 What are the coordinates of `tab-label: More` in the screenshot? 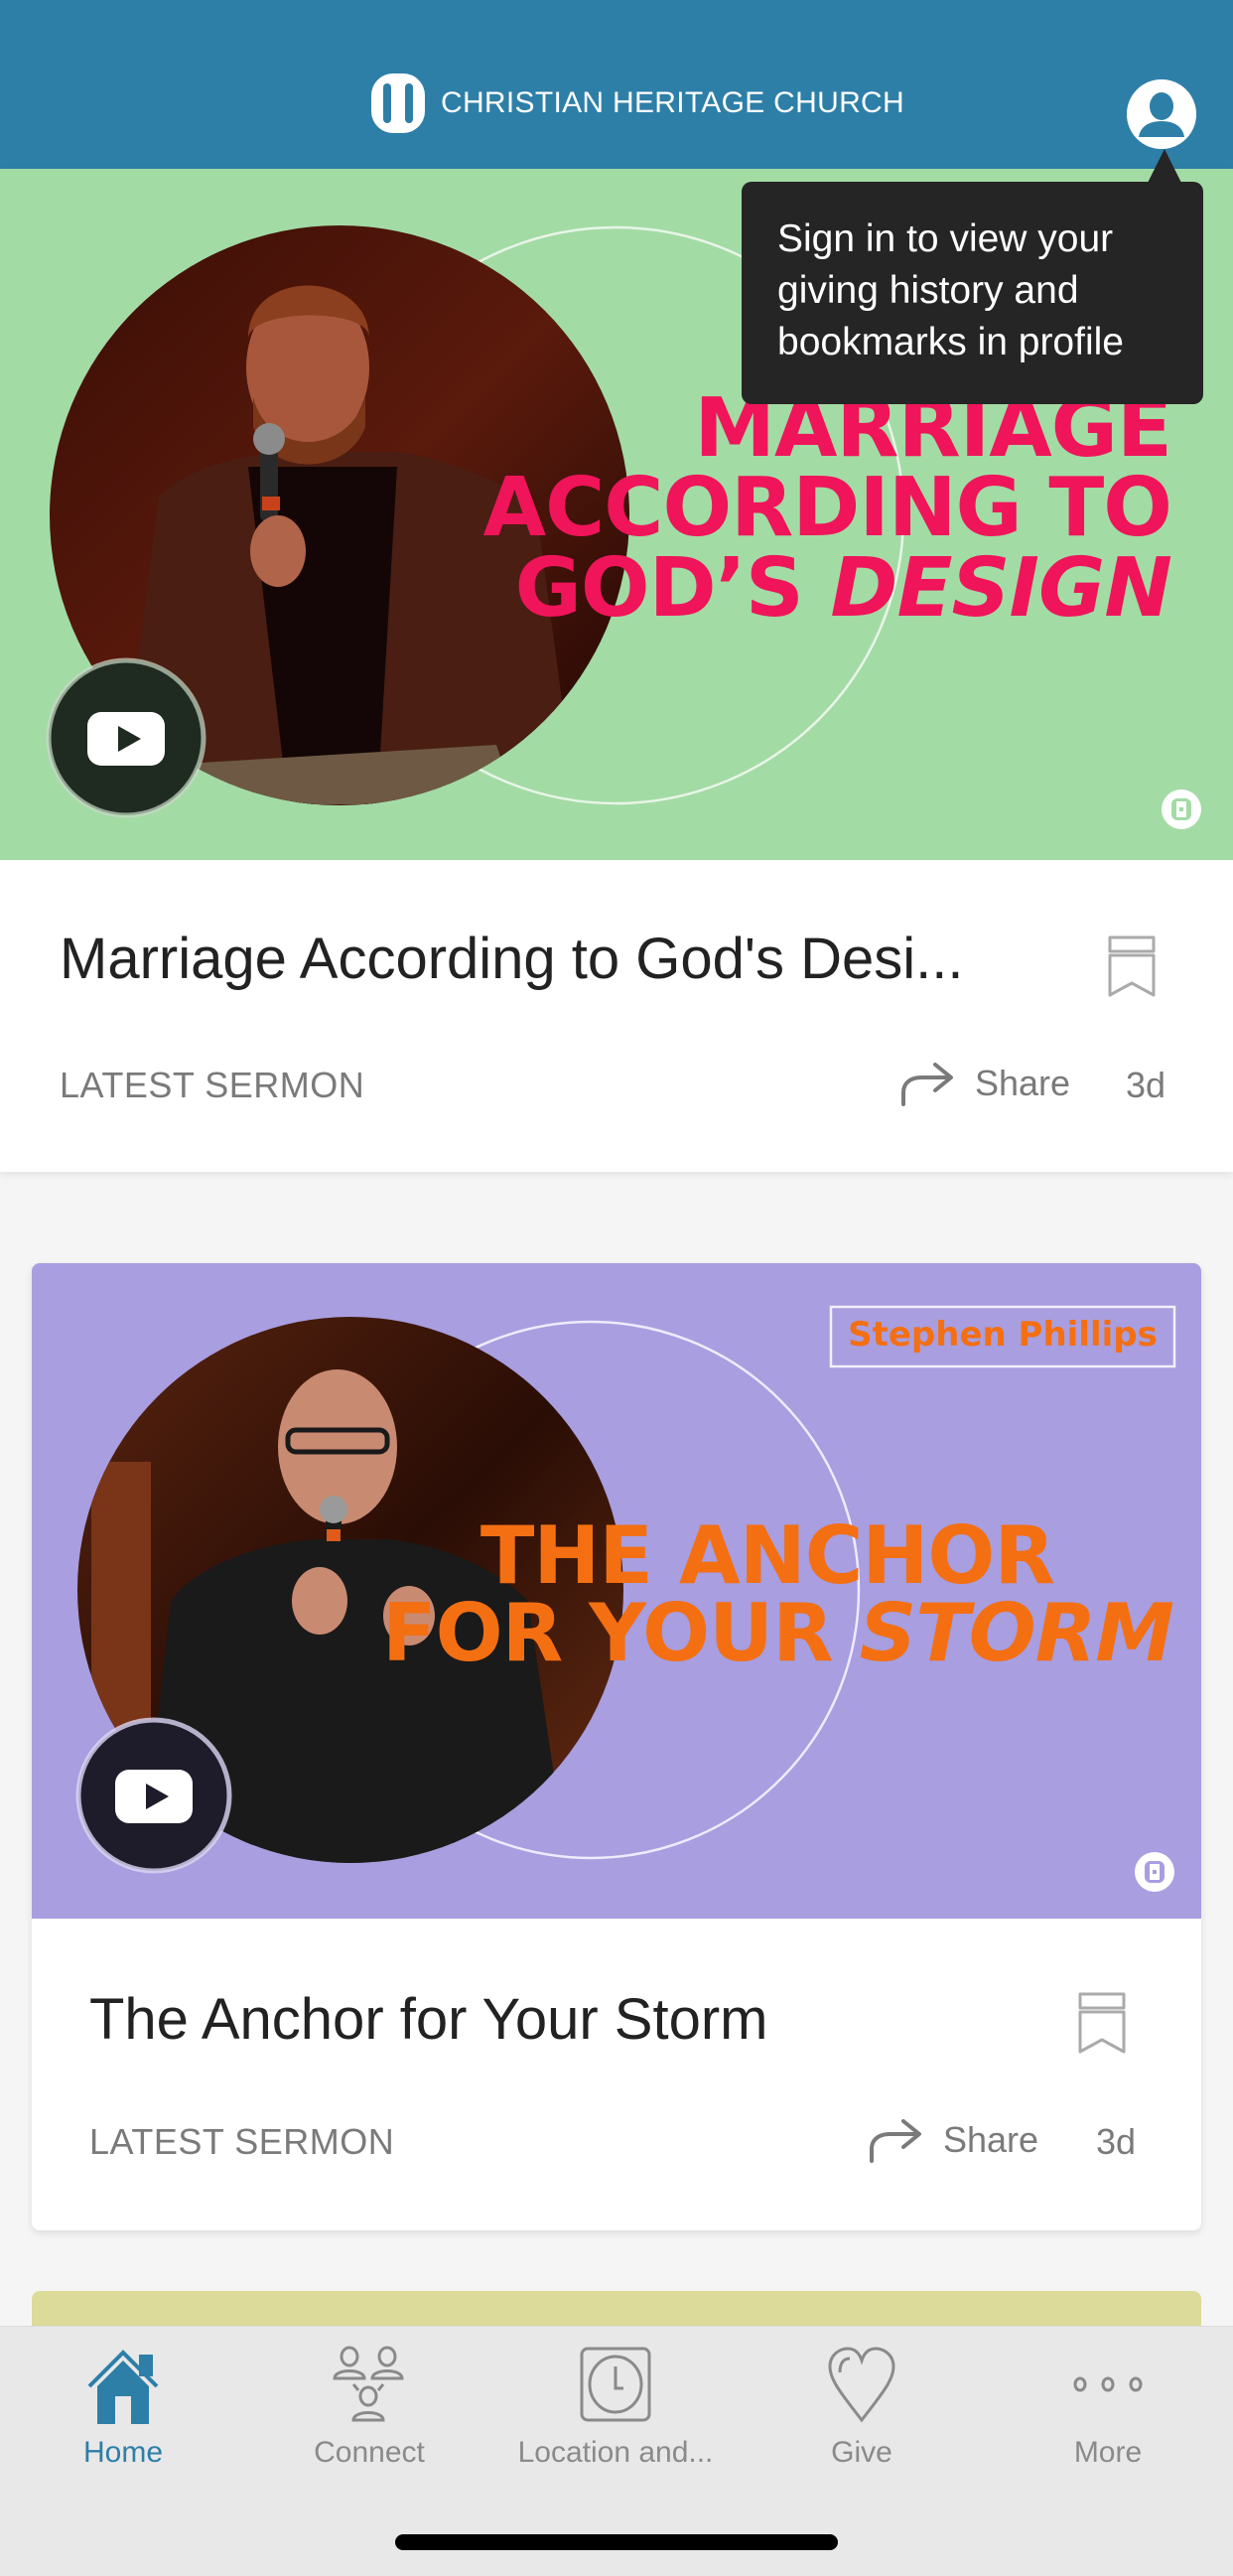 It's located at (1108, 2453).